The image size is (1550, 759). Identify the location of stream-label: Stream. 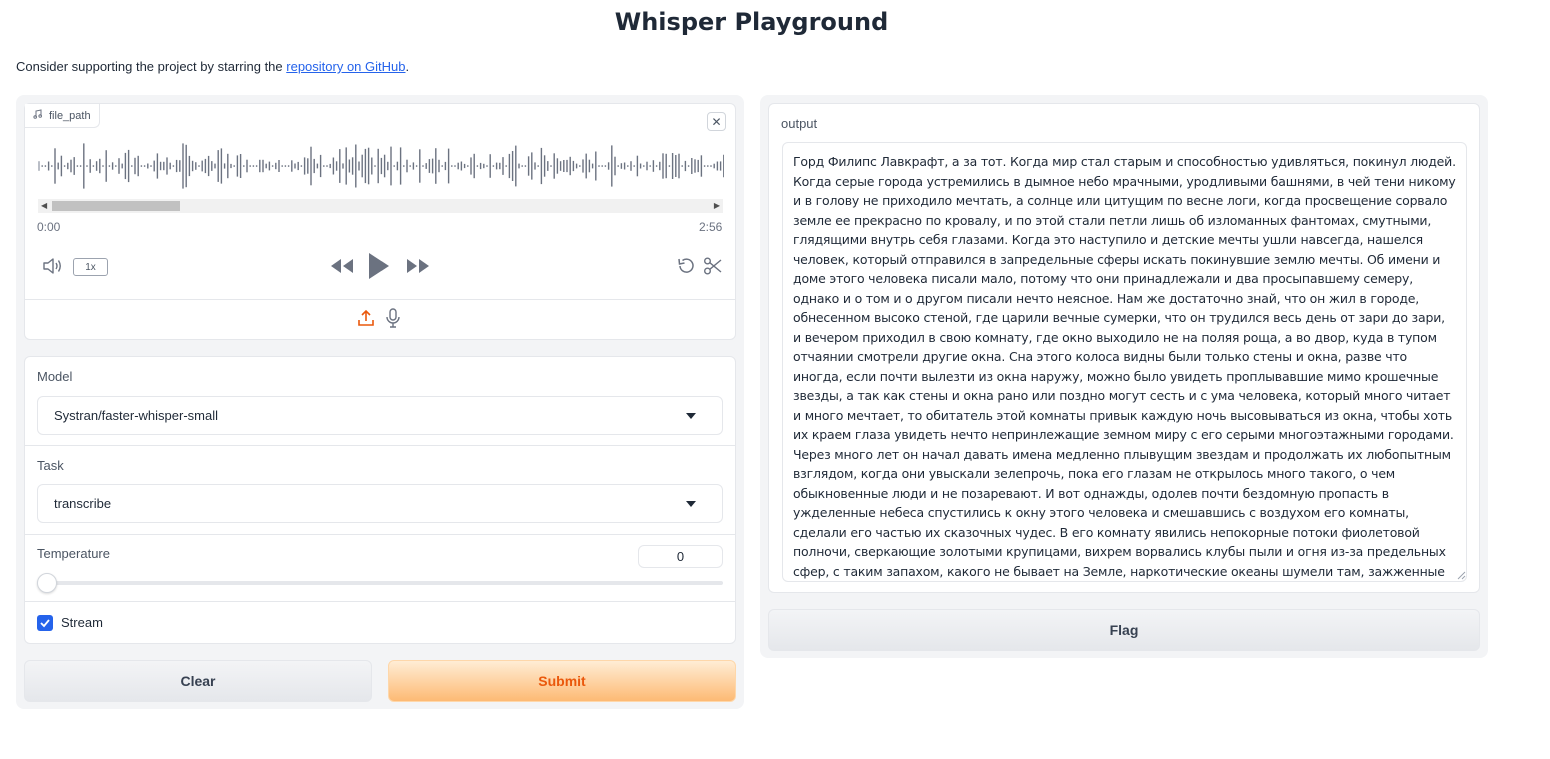
(82, 622).